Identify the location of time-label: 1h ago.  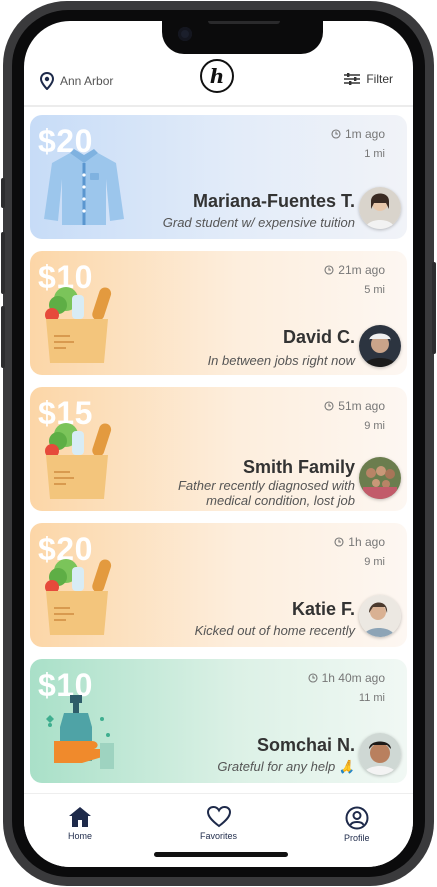
(366, 542).